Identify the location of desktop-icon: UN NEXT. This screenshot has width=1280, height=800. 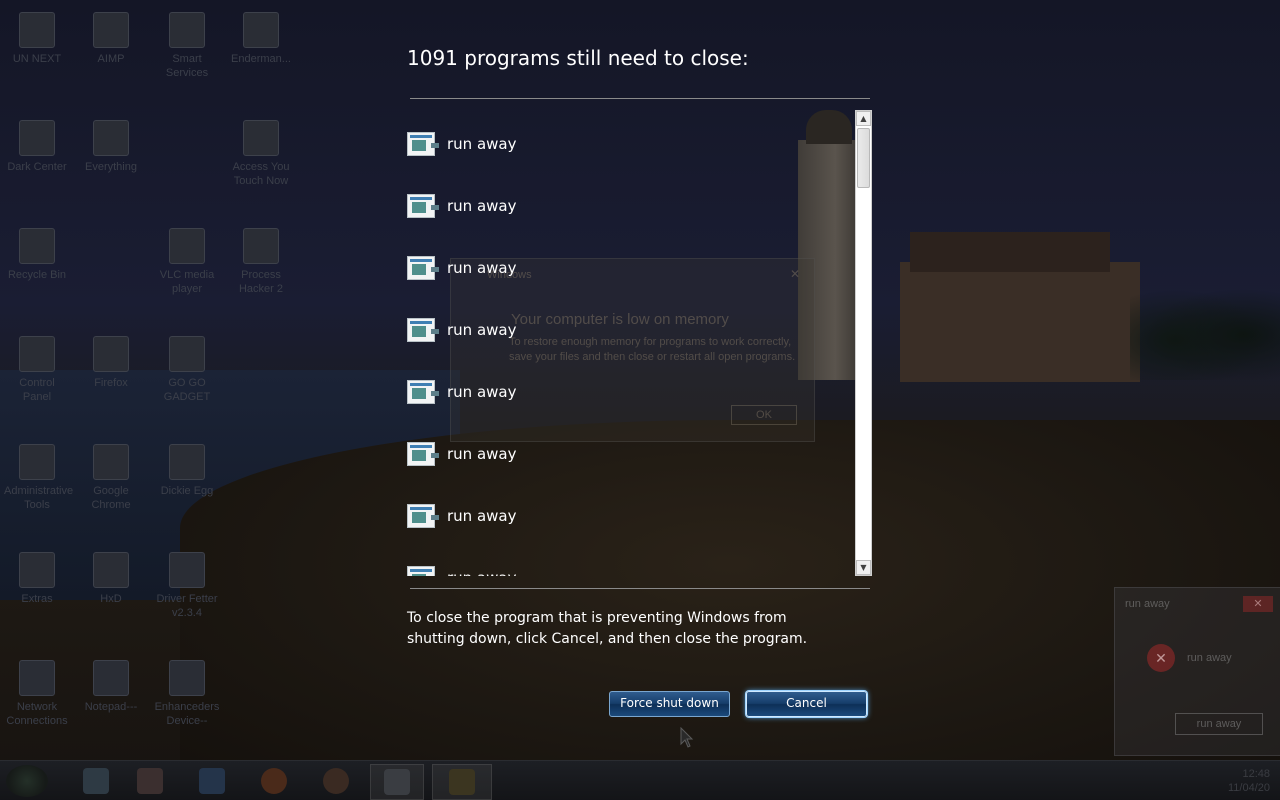
(37, 39).